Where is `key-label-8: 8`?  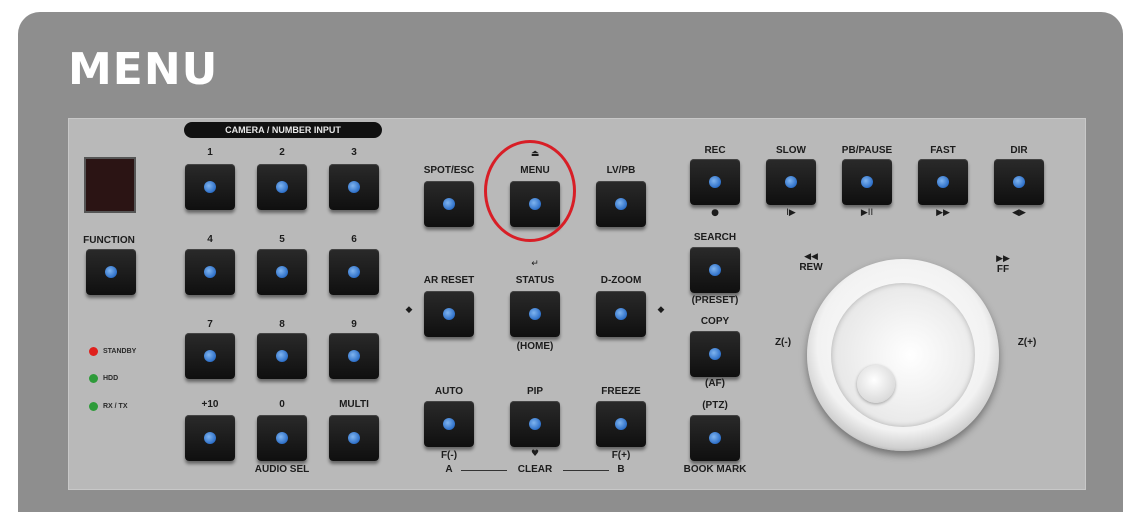 key-label-8: 8 is located at coordinates (282, 324).